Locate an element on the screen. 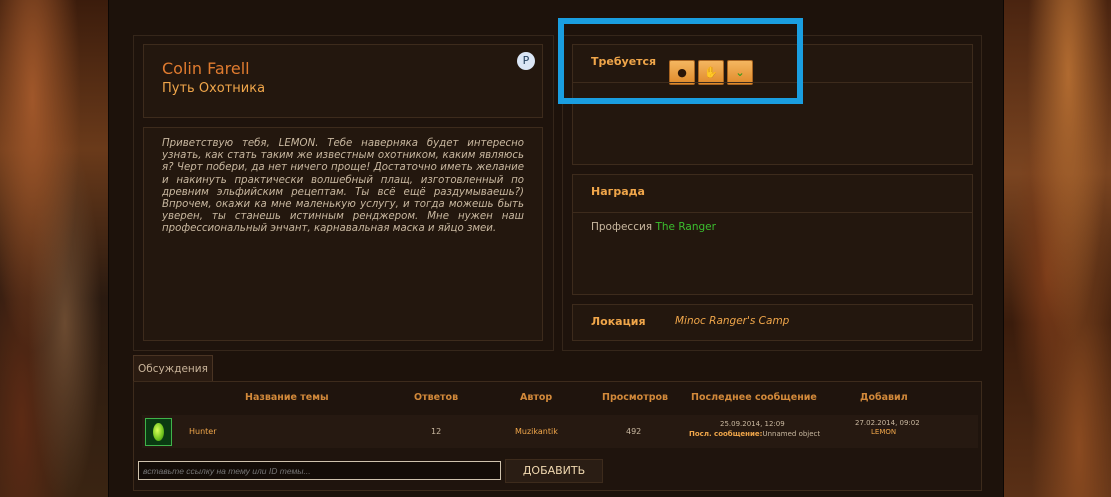 The width and height of the screenshot is (1111, 497). reward-label: Профессия is located at coordinates (622, 227).